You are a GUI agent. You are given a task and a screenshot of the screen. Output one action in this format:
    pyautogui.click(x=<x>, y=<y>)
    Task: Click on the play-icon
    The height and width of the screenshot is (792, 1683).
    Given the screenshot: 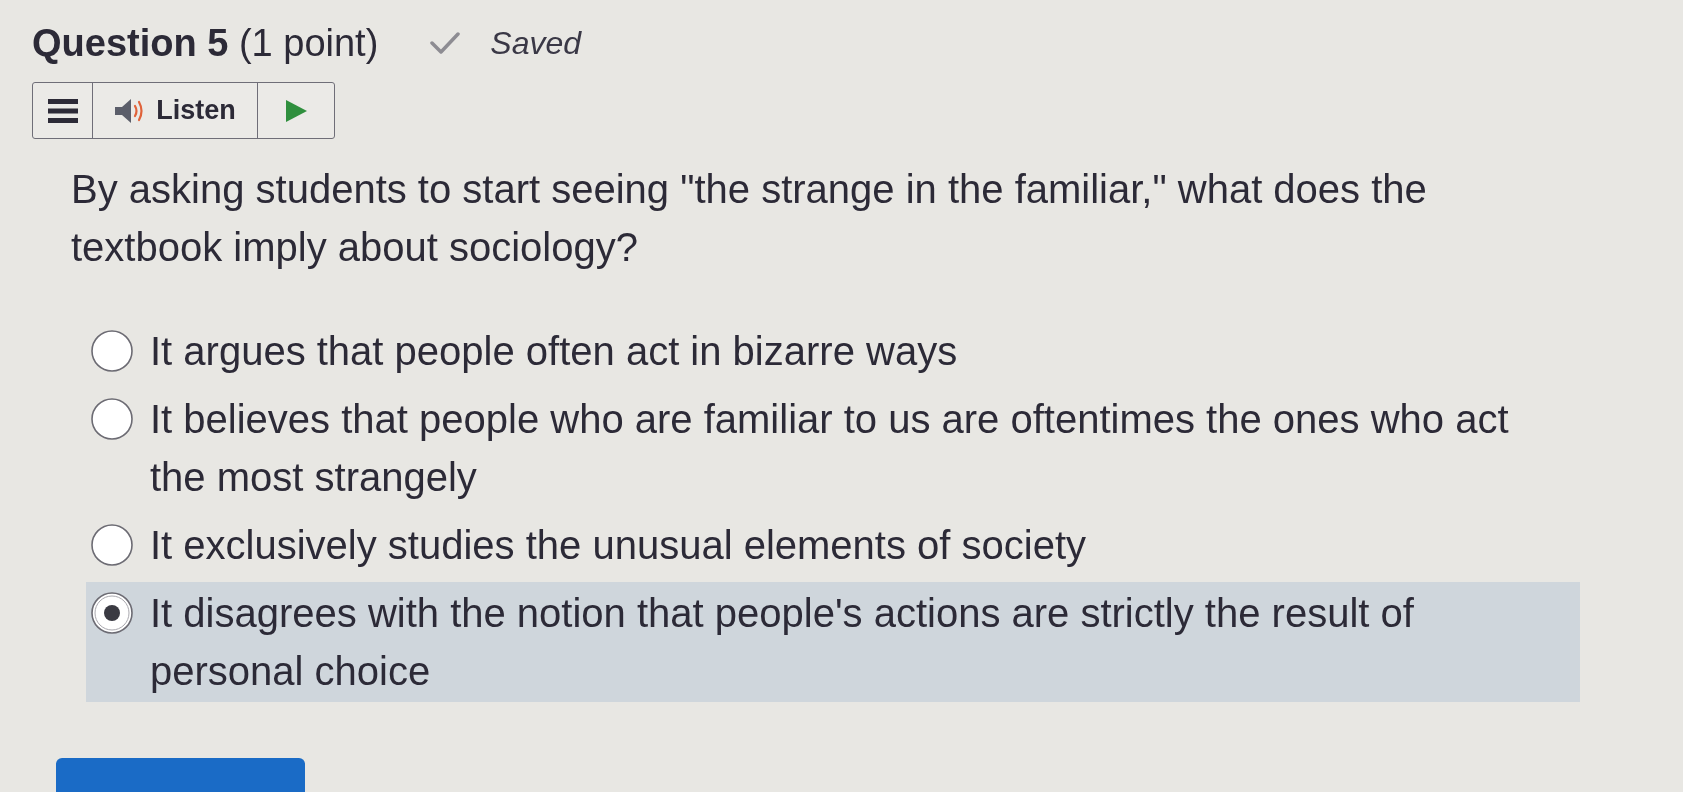 What is the action you would take?
    pyautogui.click(x=296, y=110)
    